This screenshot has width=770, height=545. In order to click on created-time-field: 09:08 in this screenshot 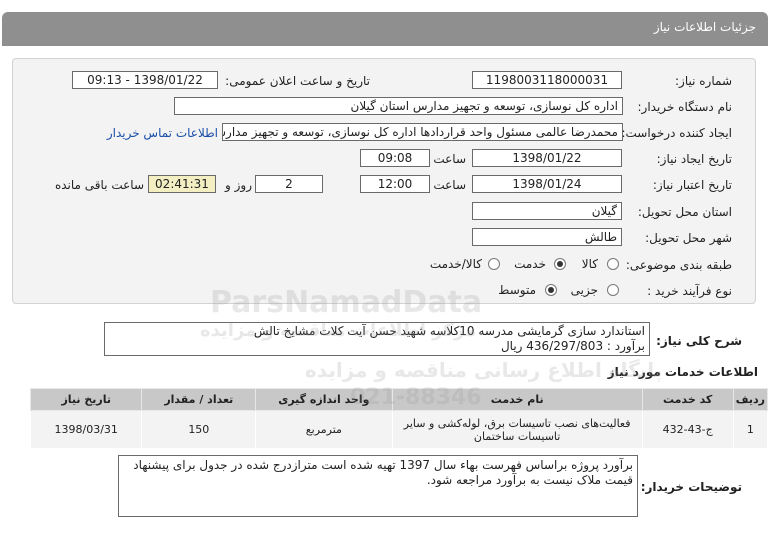, I will do `click(395, 158)`.